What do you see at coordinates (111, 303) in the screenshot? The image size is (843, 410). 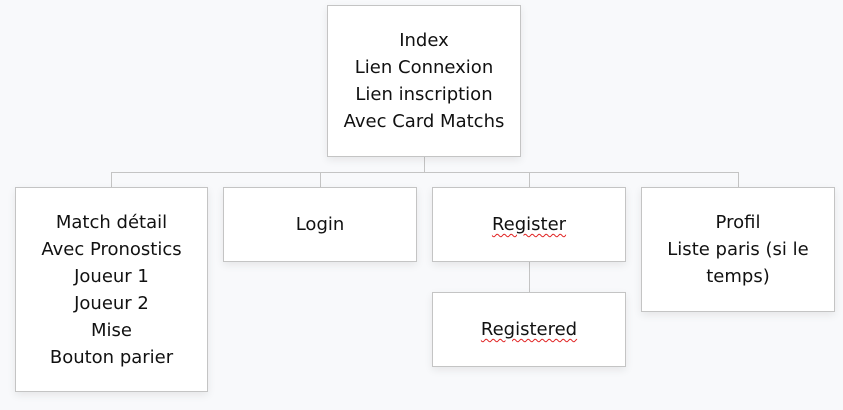 I see `node-text: Joueur 2` at bounding box center [111, 303].